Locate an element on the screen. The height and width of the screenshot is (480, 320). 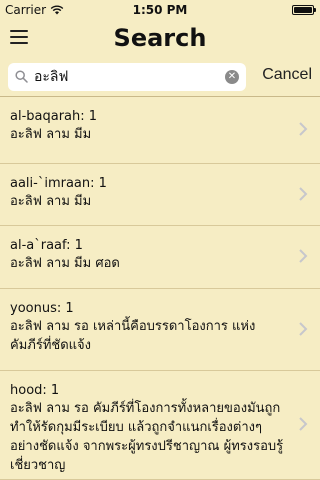
nav-bar: Search is located at coordinates (160, 40).